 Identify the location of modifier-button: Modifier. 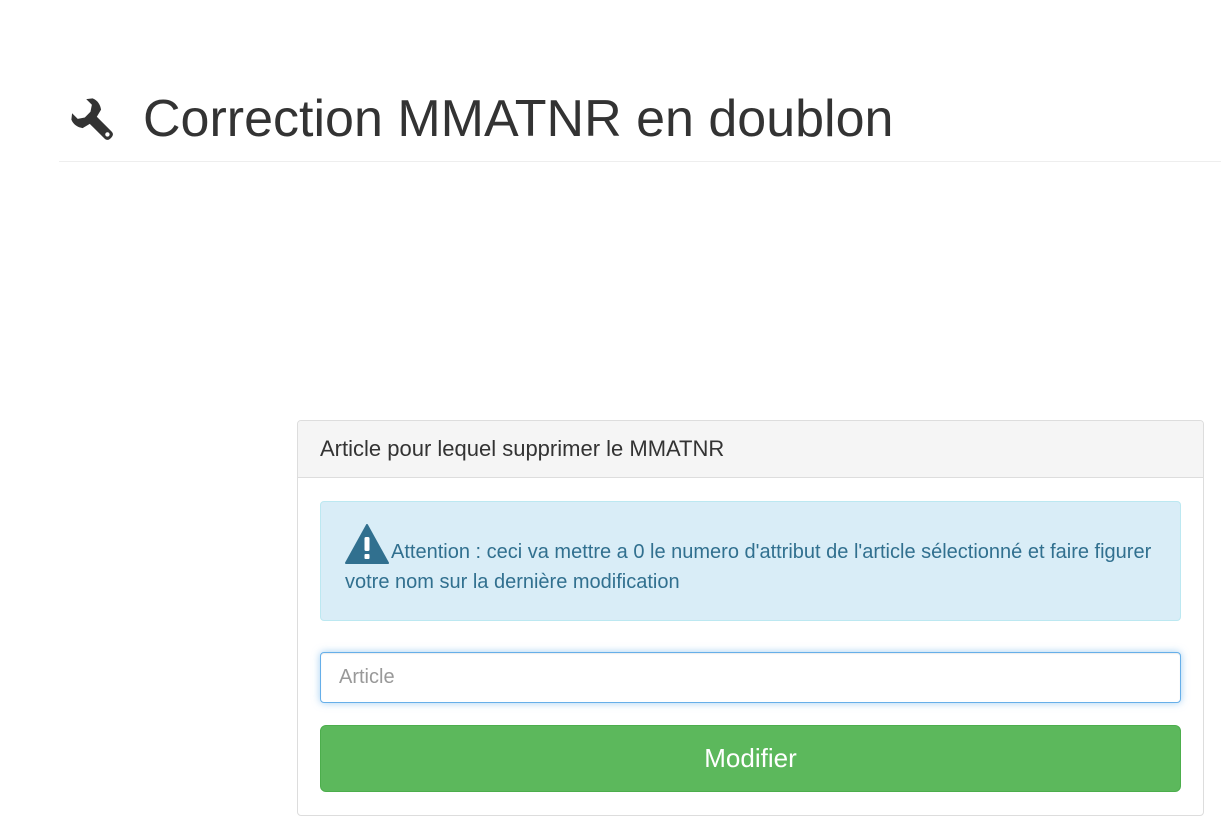
(750, 758).